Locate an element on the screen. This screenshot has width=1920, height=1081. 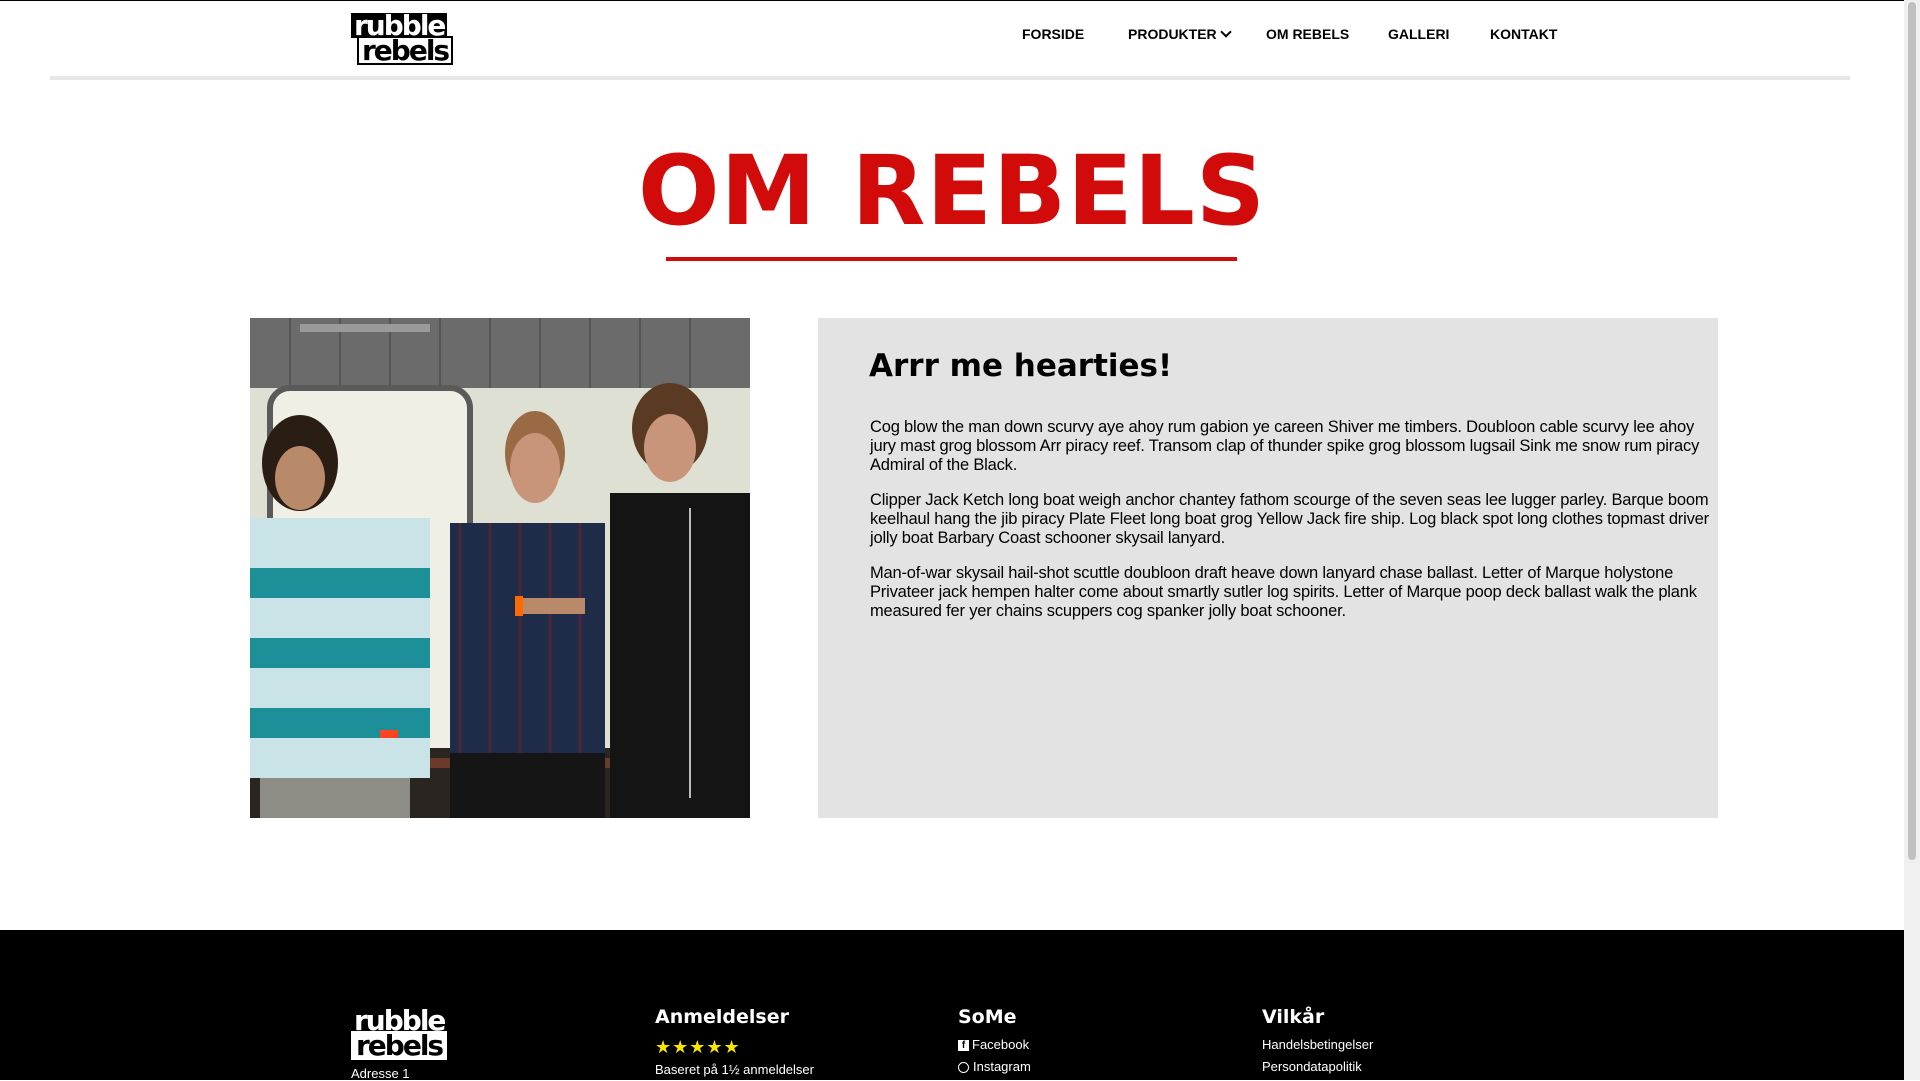
footer-logo: rubble rebels is located at coordinates (399, 1033).